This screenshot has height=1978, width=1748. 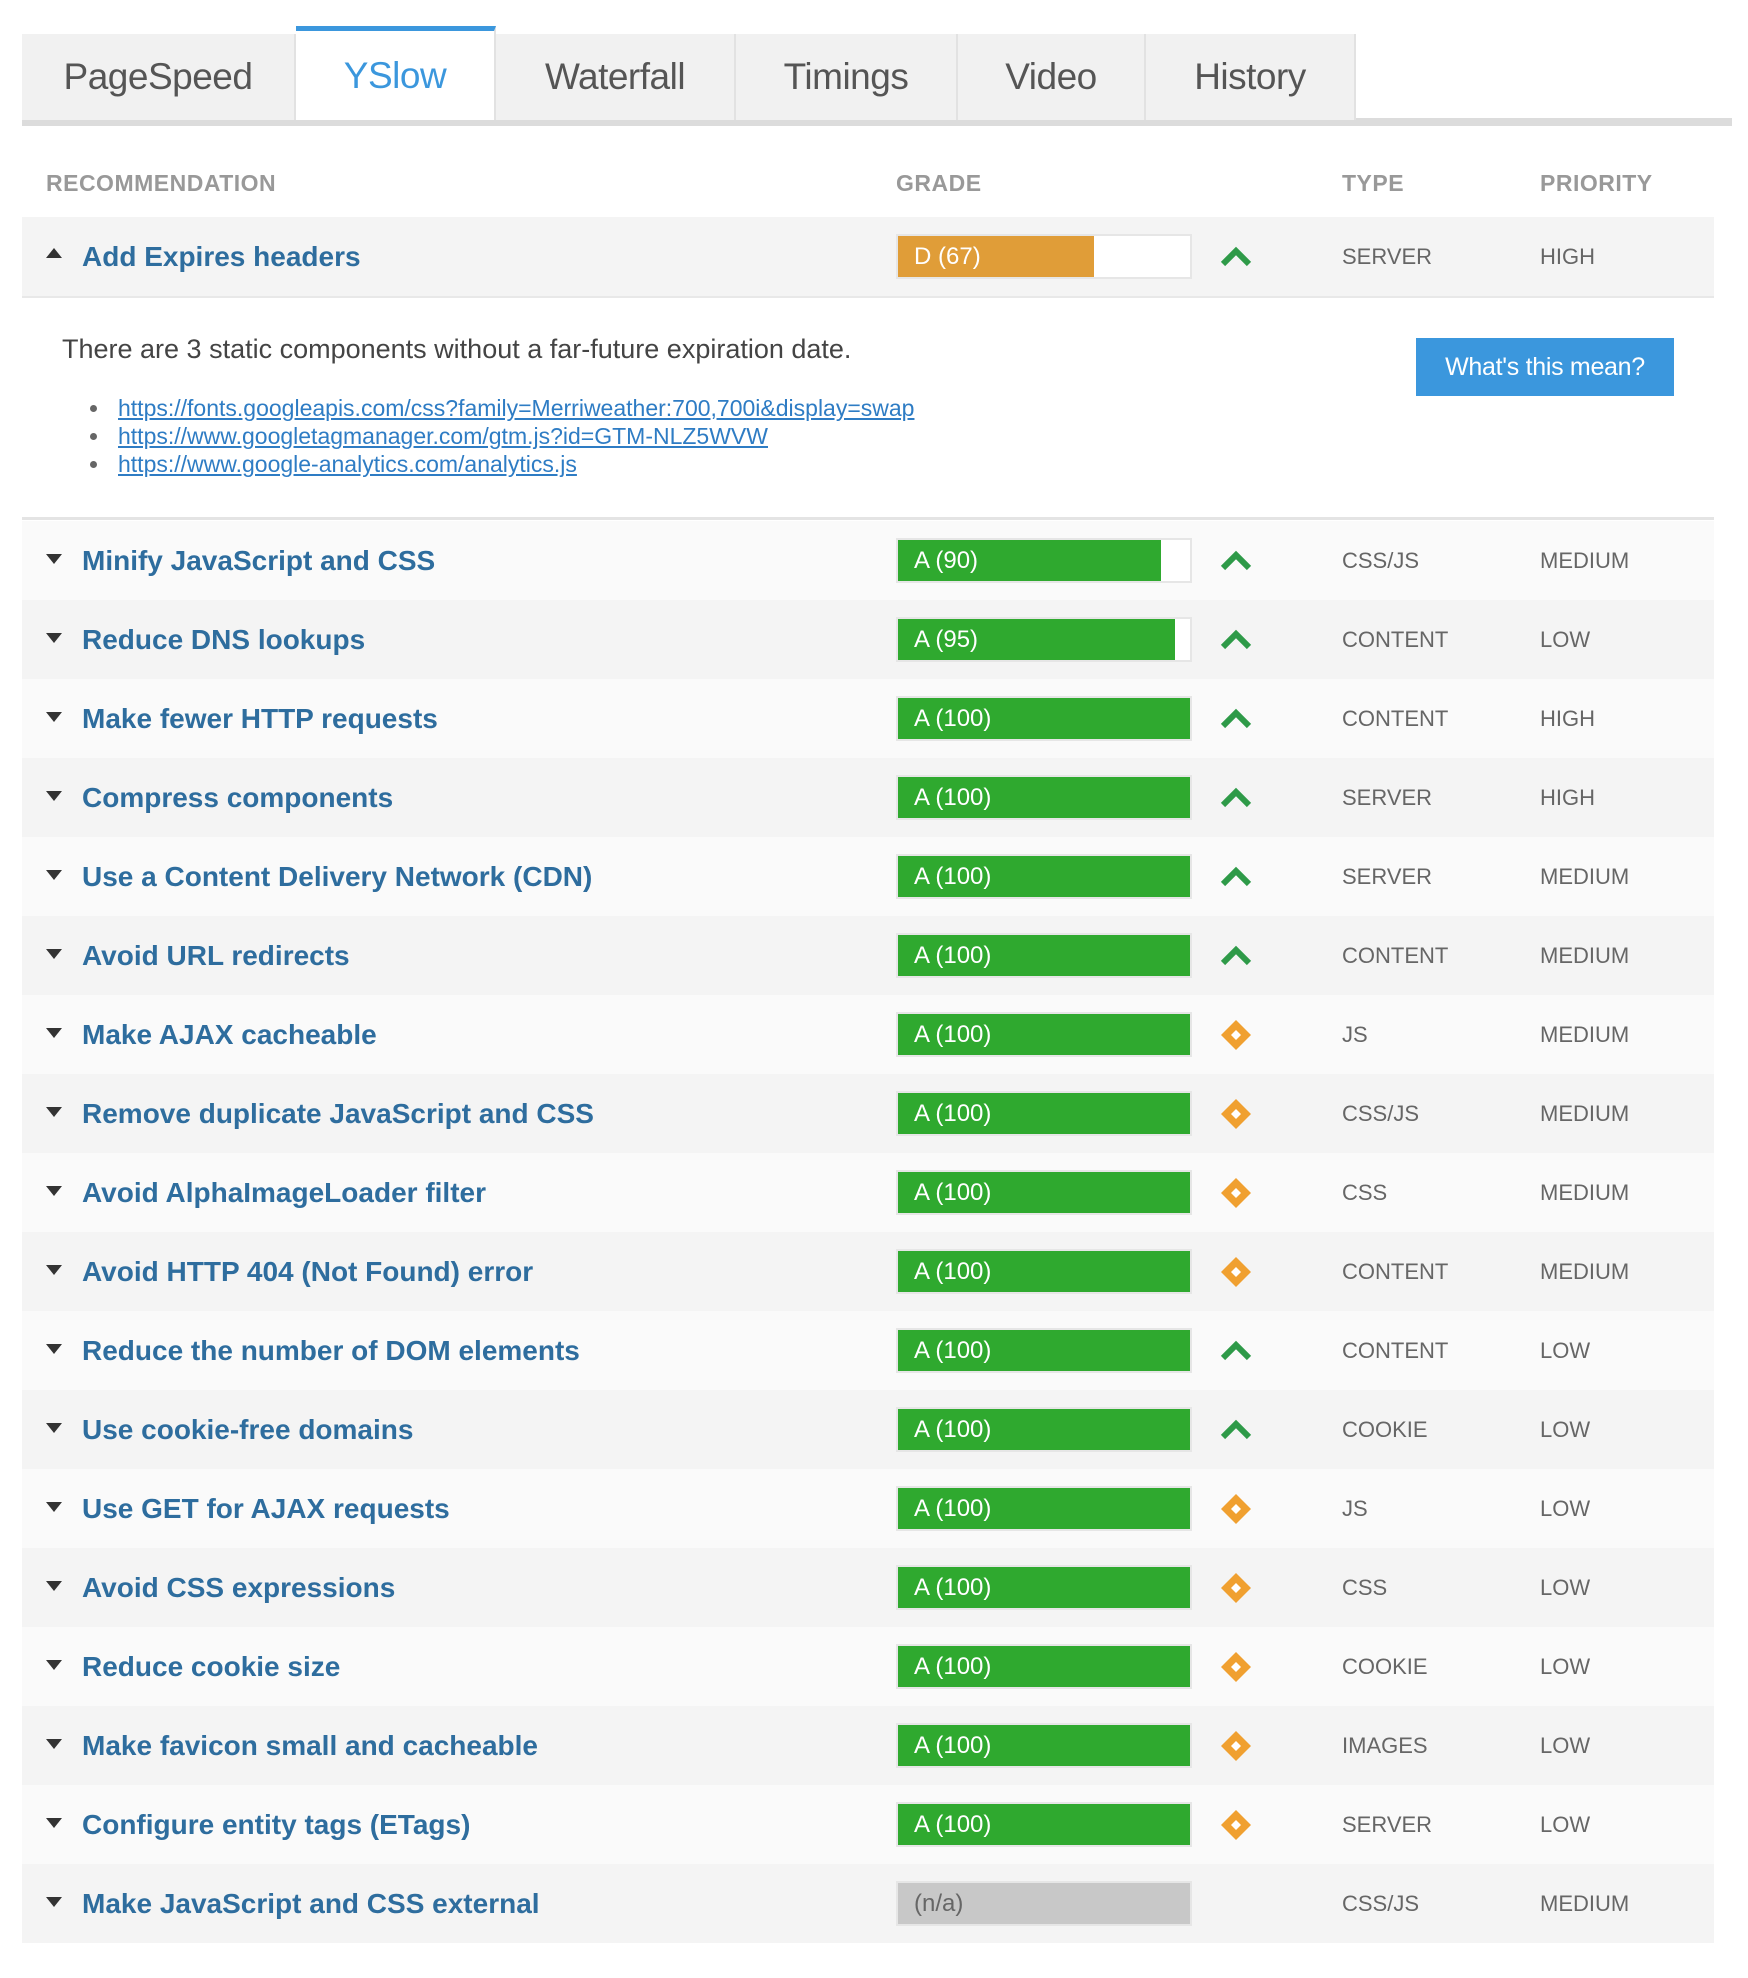 What do you see at coordinates (159, 77) in the screenshot?
I see `tab-pagespeed: PageSpeed` at bounding box center [159, 77].